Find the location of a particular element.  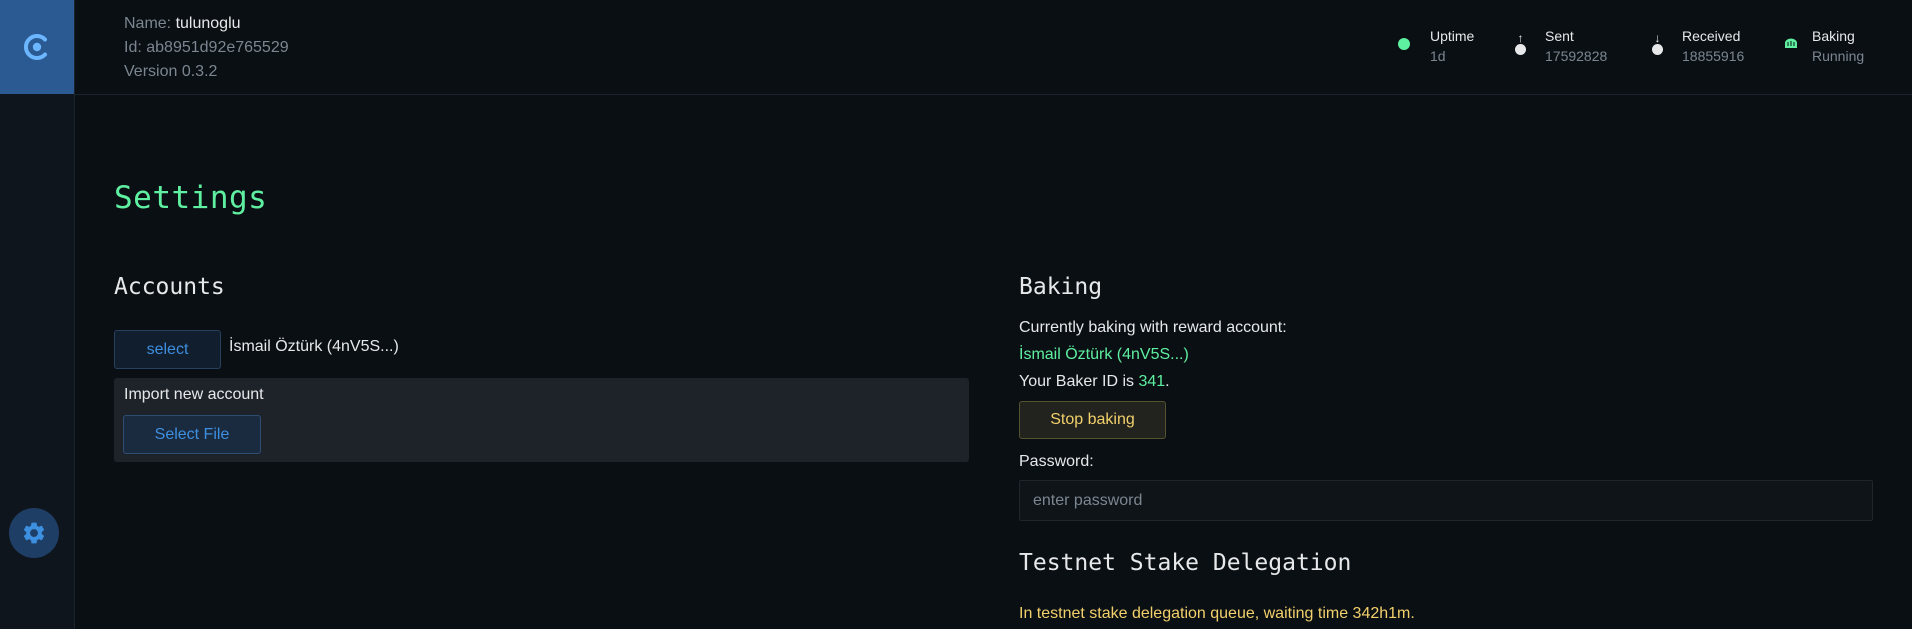

password-label: Password: is located at coordinates (1056, 461).